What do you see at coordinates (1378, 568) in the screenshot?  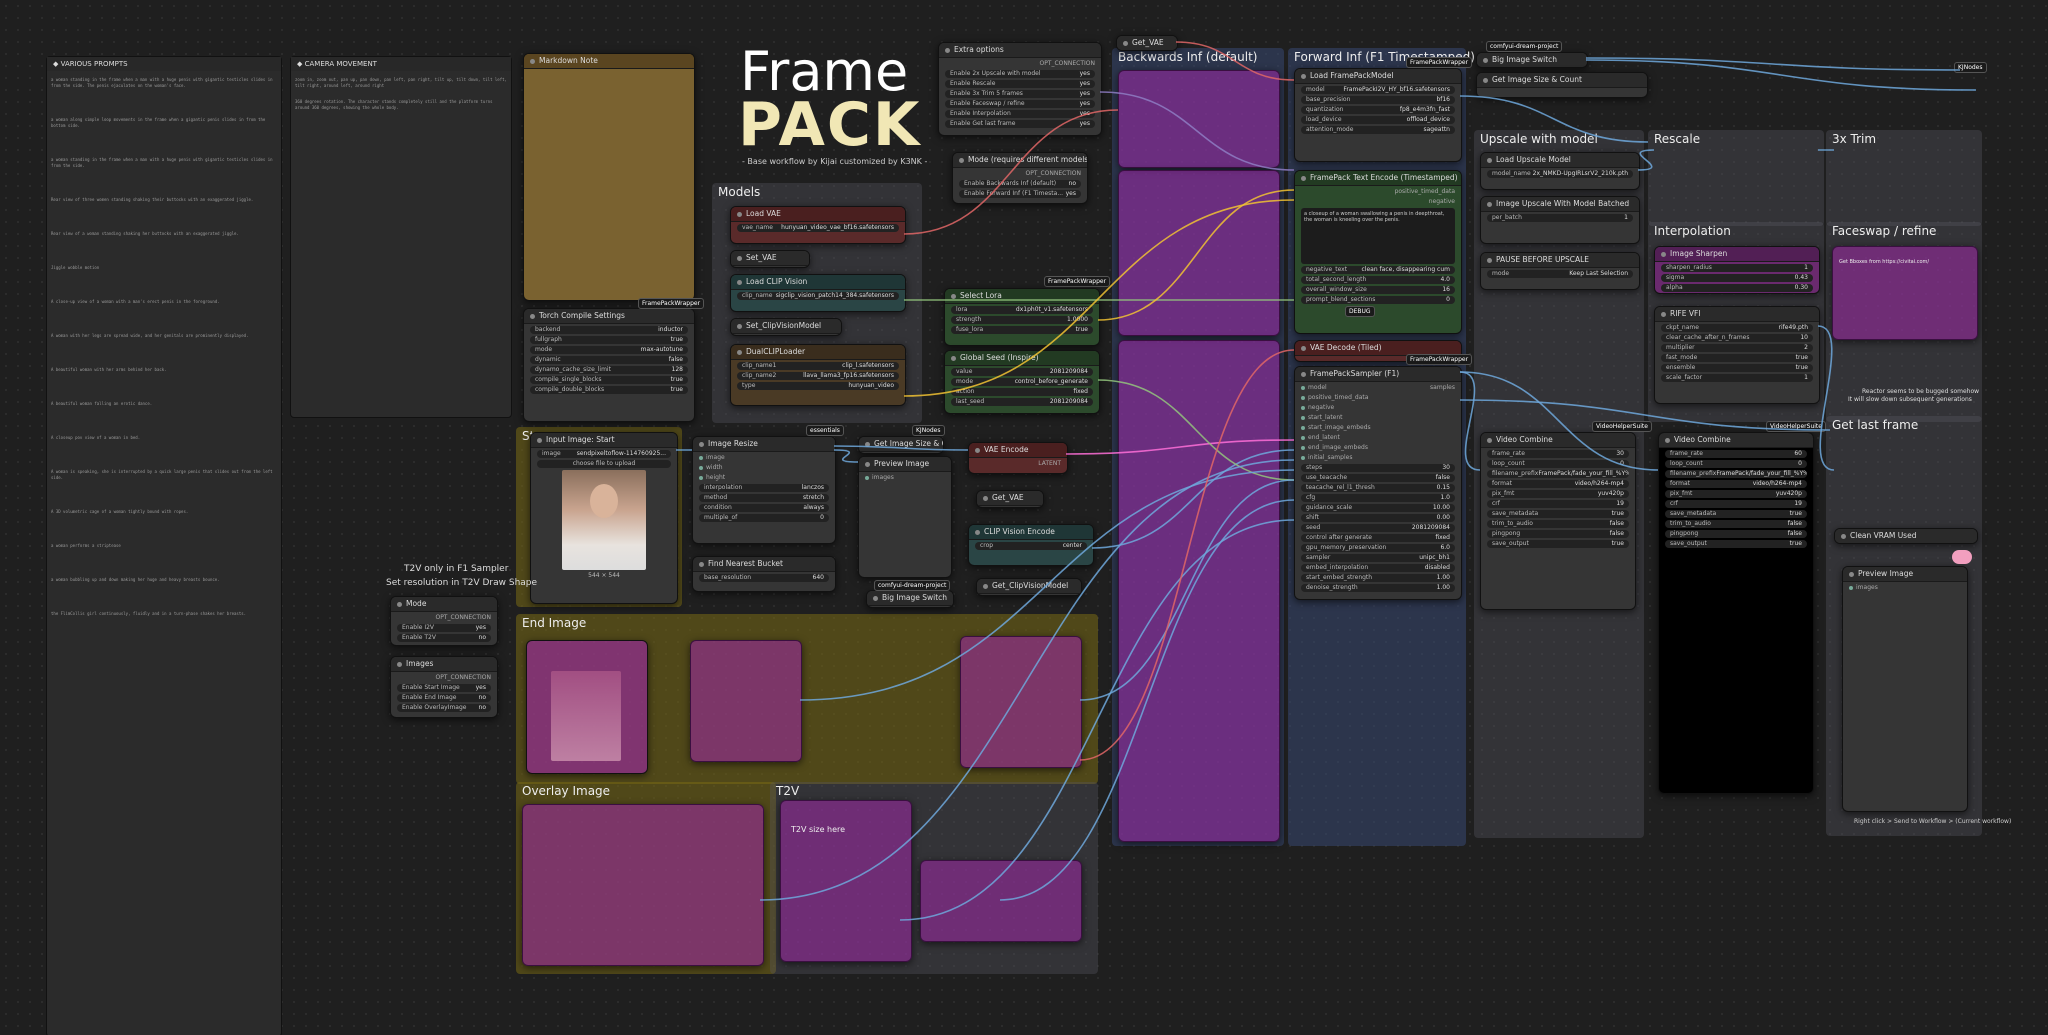 I see `sampler-widgets-row: embed_interpolation disabled` at bounding box center [1378, 568].